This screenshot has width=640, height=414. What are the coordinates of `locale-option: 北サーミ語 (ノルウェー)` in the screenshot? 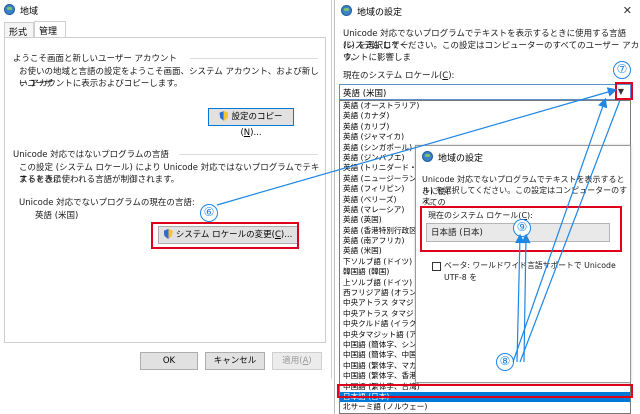 It's located at (485, 407).